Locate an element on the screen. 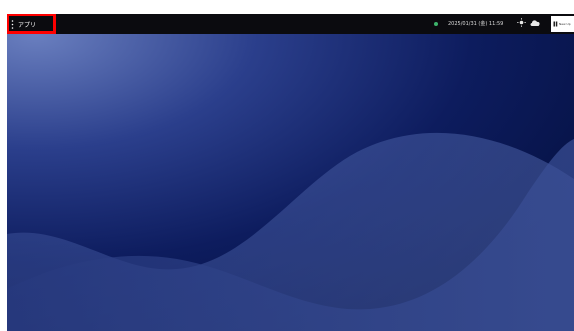 Image resolution: width=574 pixels, height=331 pixels. taskbar: アプリ 2025/01/31 (金) 11:59 New Up is located at coordinates (290, 24).